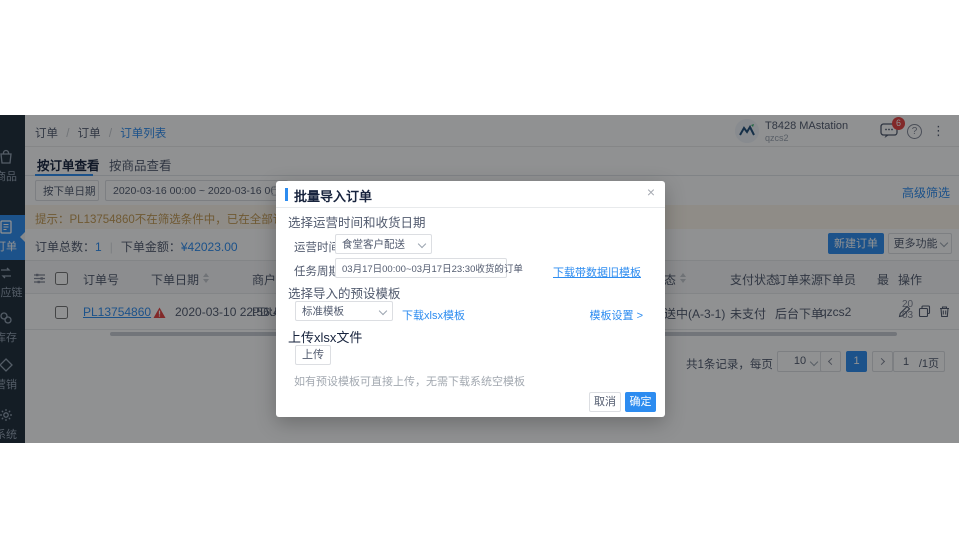 Image resolution: width=959 pixels, height=560 pixels. I want to click on template-select-value: 标准模板, so click(323, 311).